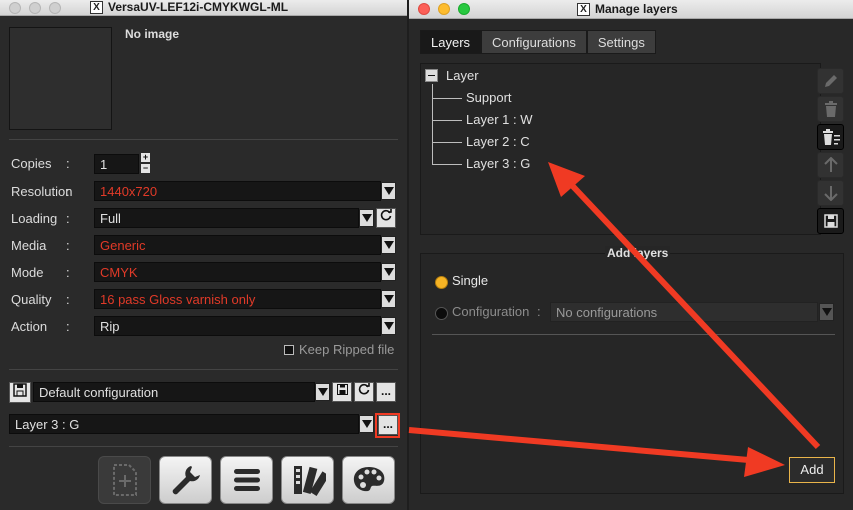 The height and width of the screenshot is (510, 853). Describe the element at coordinates (539, 311) in the screenshot. I see `configuration-colon: :` at that location.